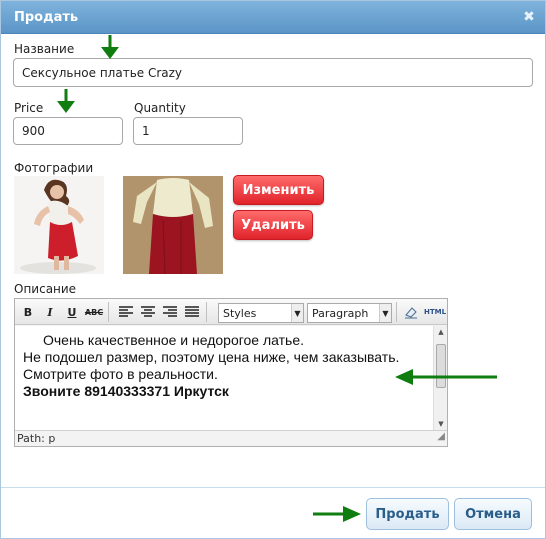 The width and height of the screenshot is (546, 539). I want to click on footer-divider, so click(273, 487).